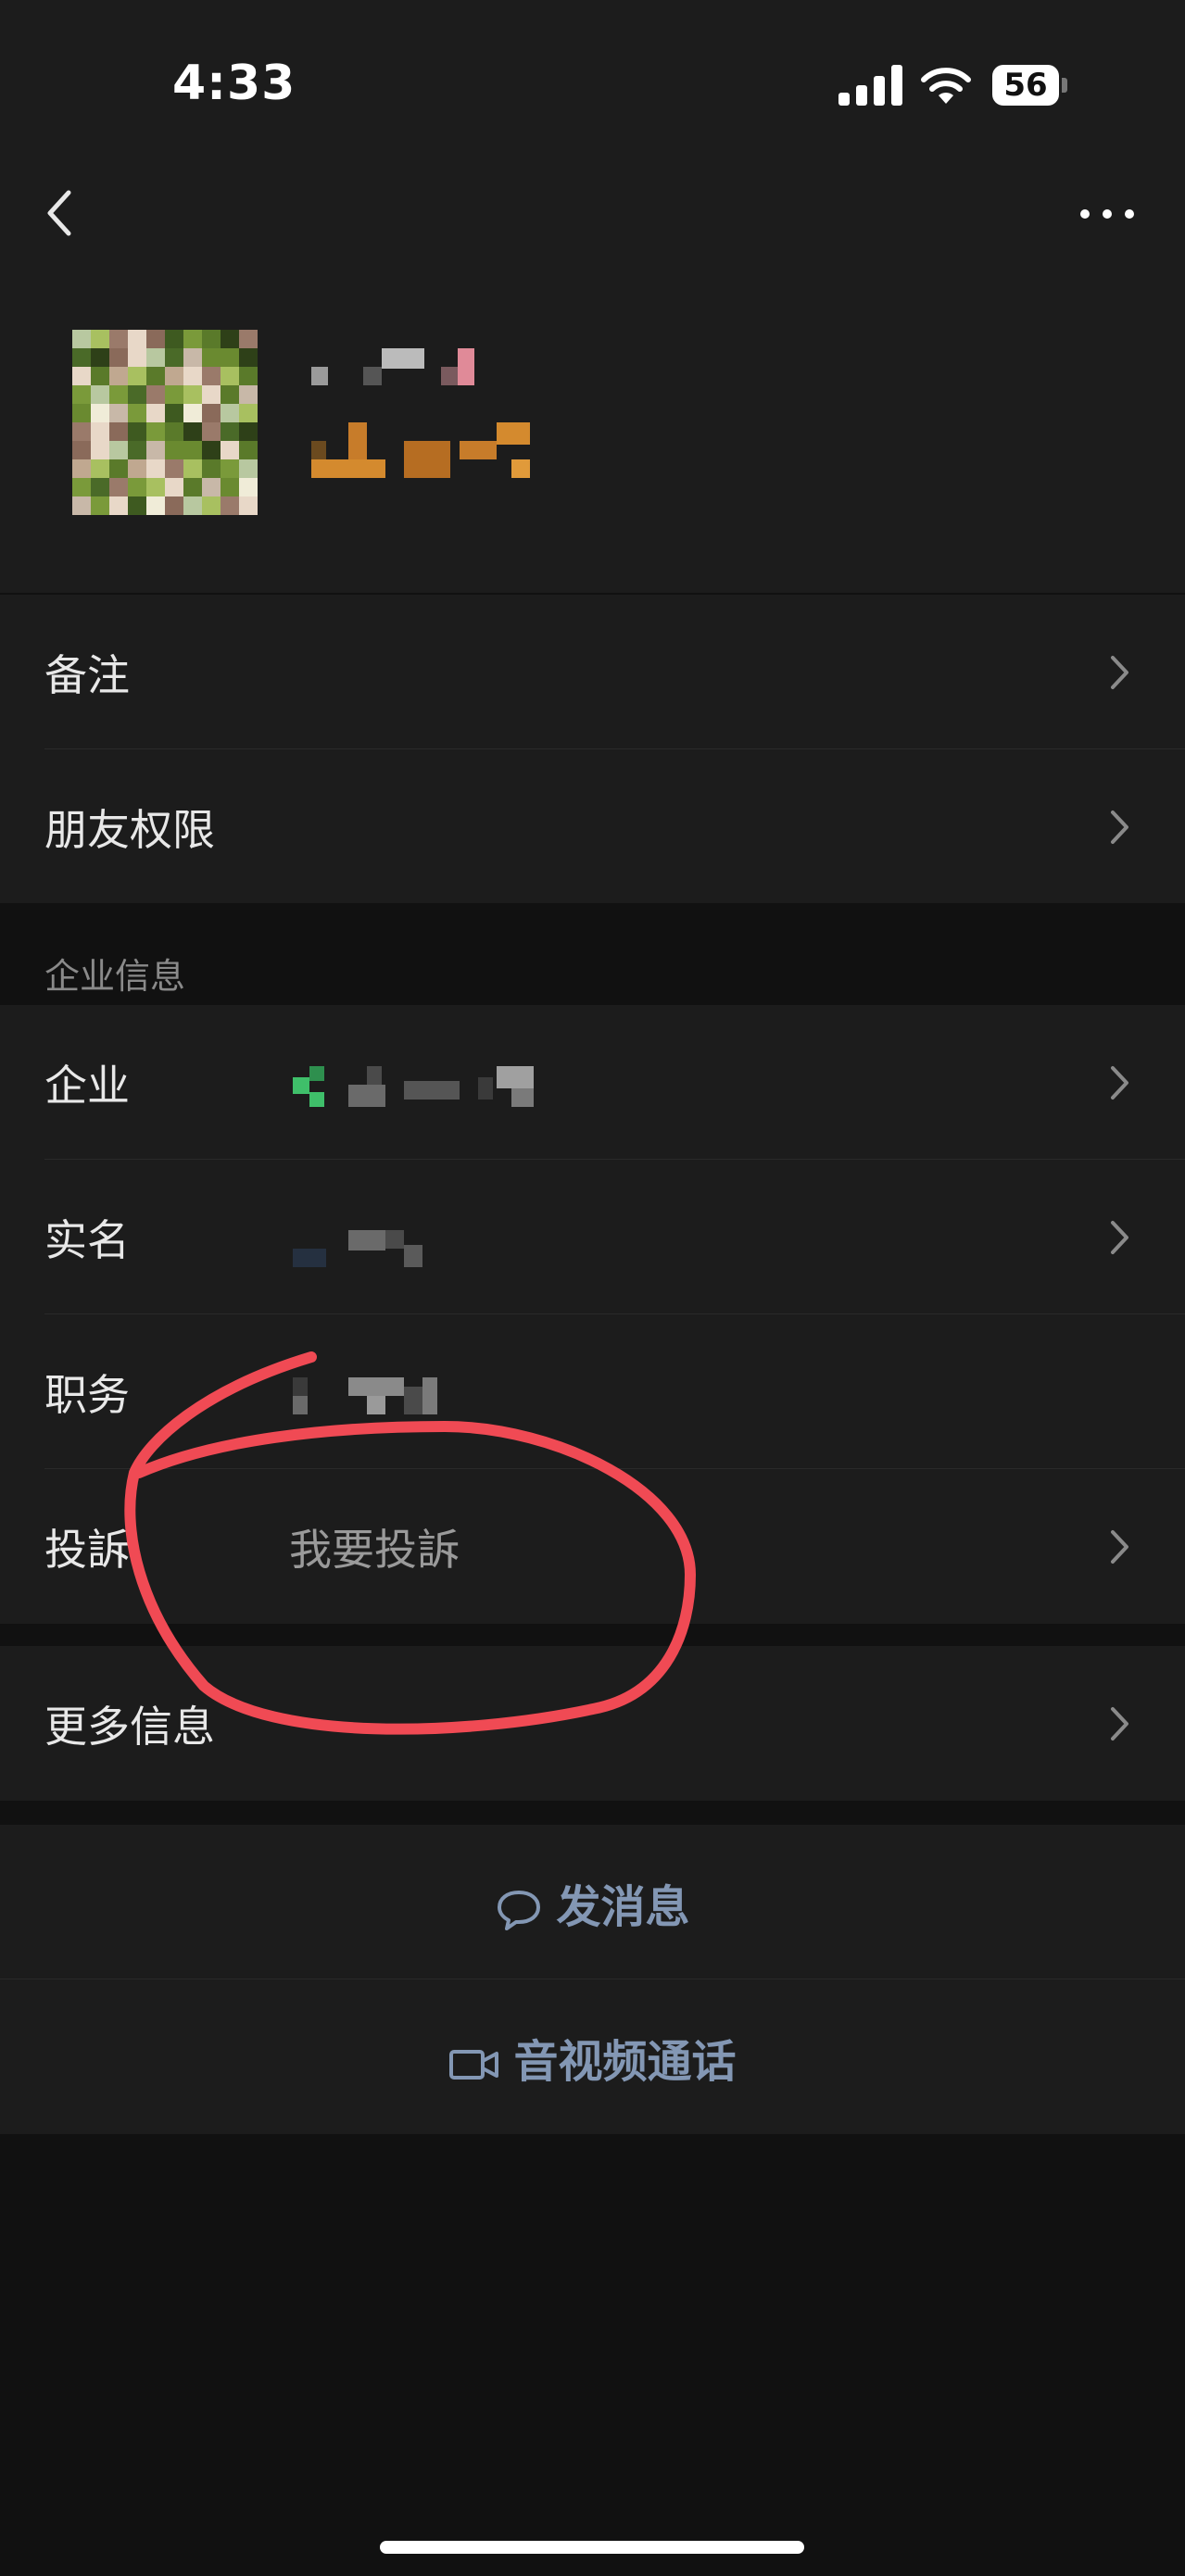  Describe the element at coordinates (129, 829) in the screenshot. I see `row-friend-permissions-label: 朋友权限` at that location.